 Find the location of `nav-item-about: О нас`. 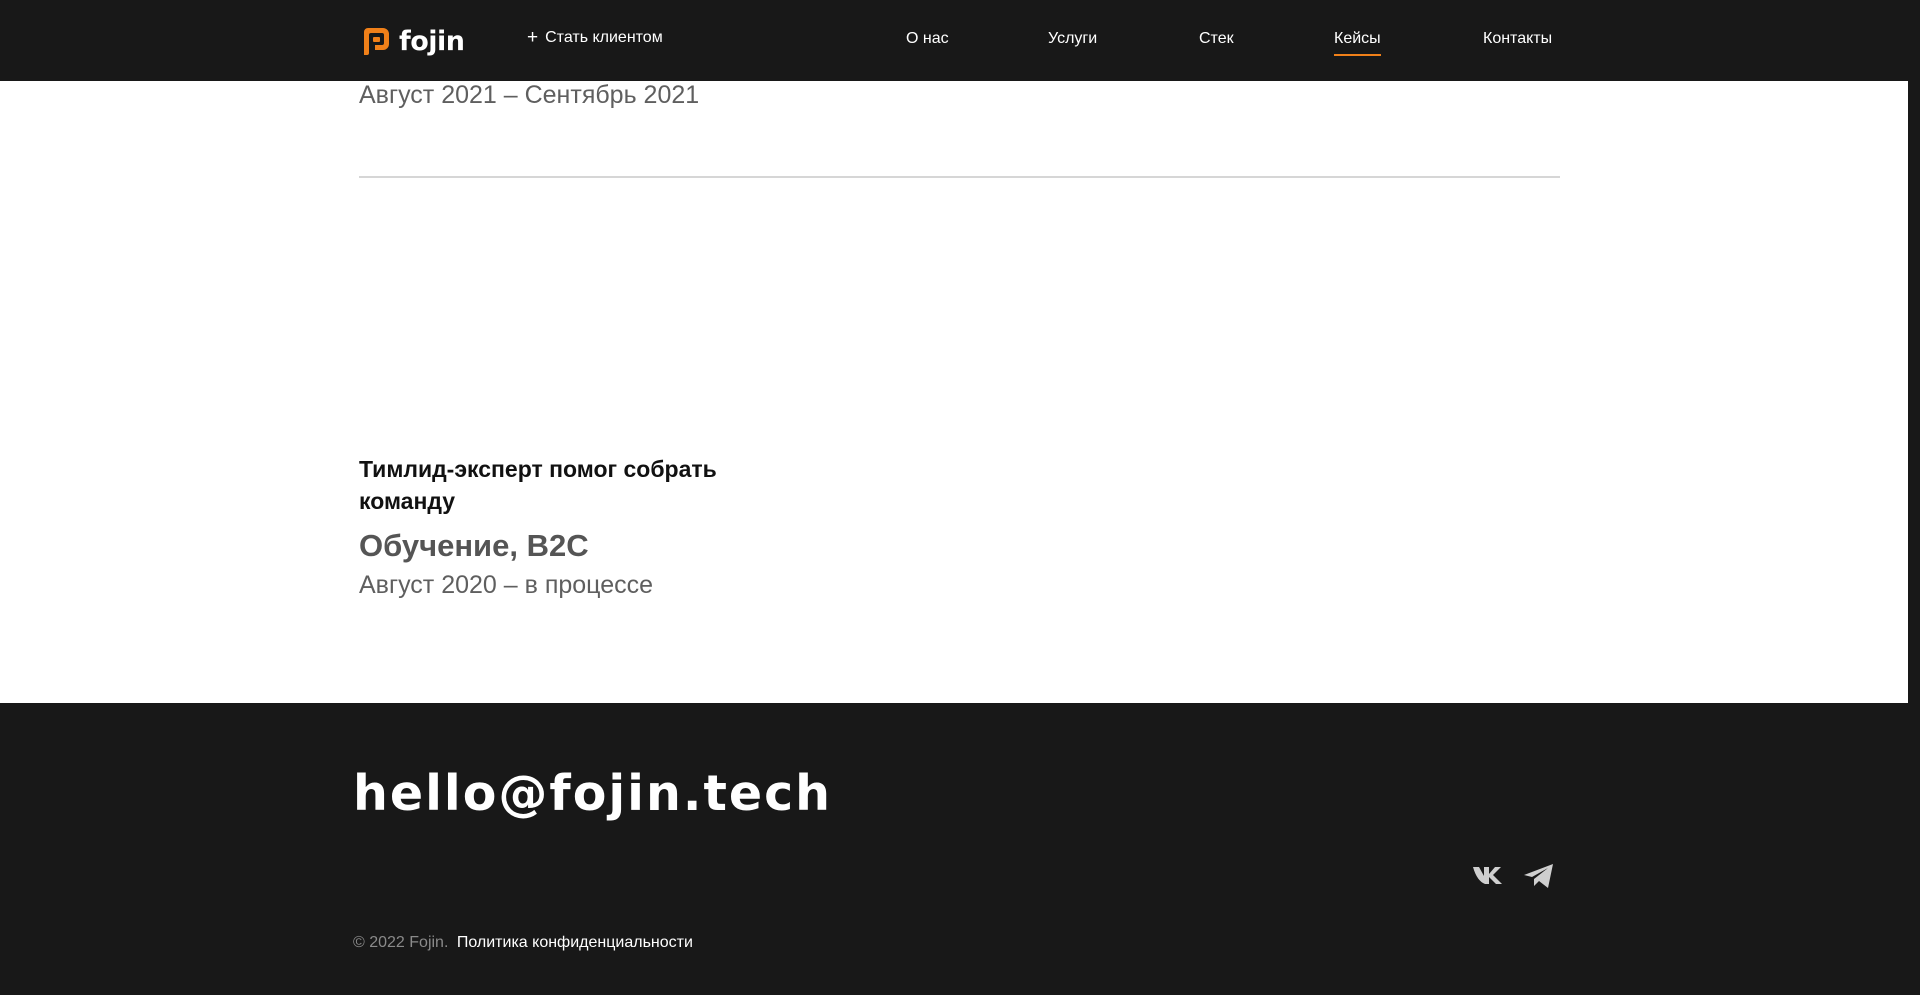

nav-item-about: О нас is located at coordinates (927, 39).